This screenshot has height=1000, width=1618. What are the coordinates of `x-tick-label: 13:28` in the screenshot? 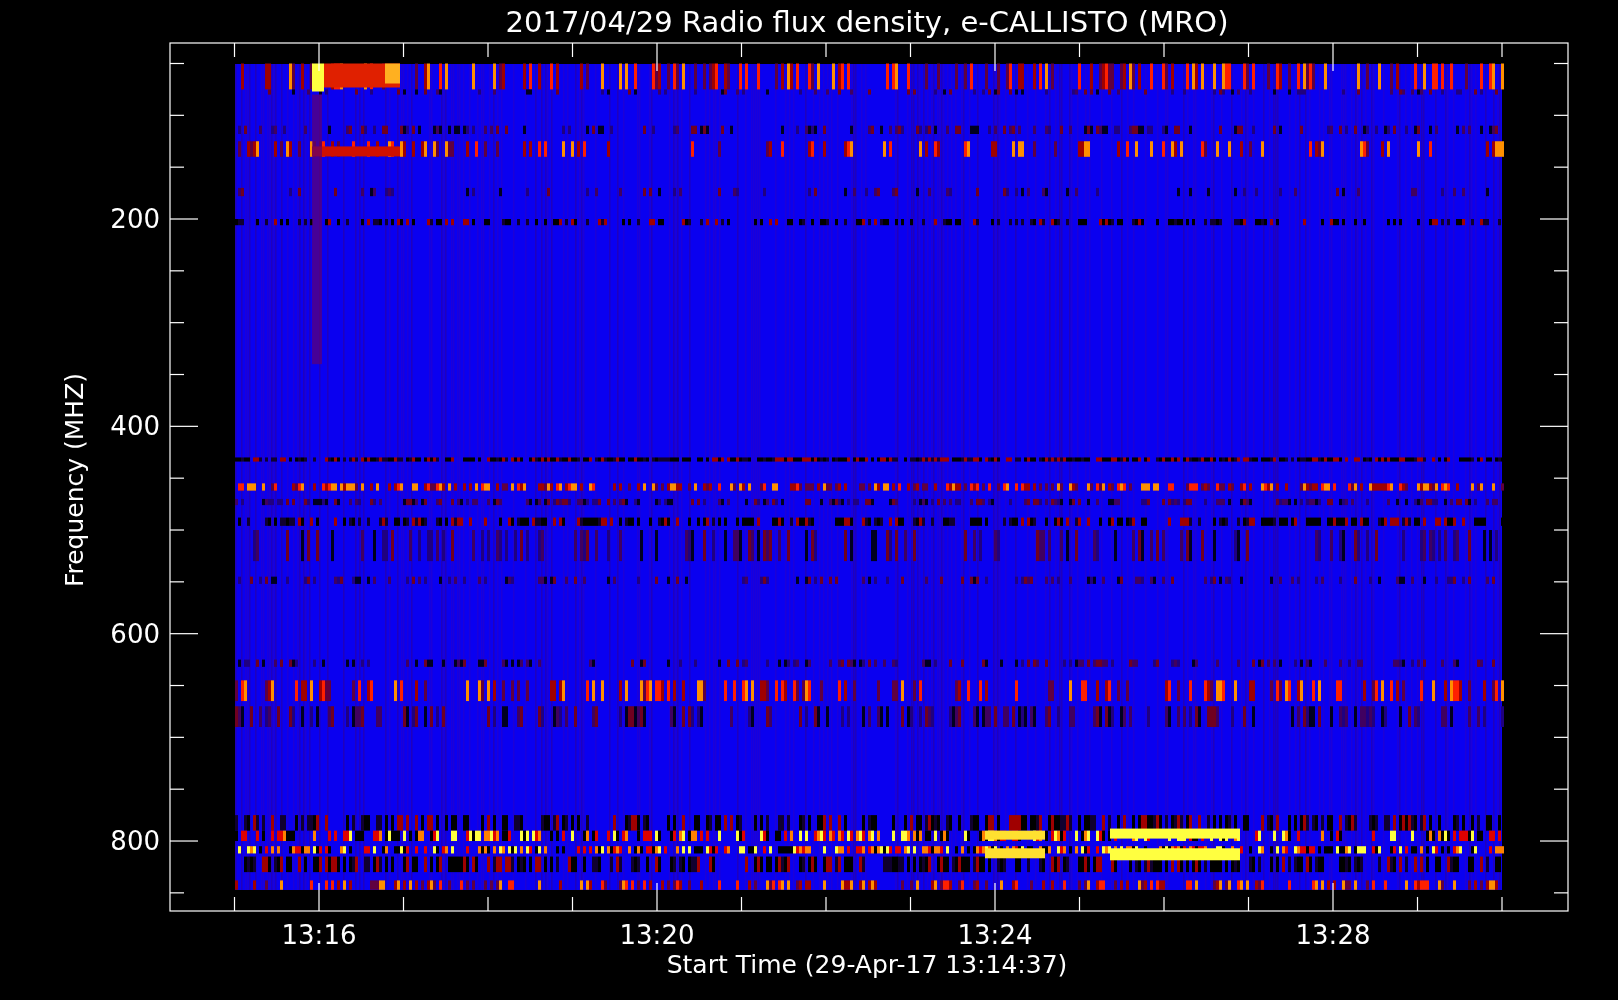 It's located at (1333, 935).